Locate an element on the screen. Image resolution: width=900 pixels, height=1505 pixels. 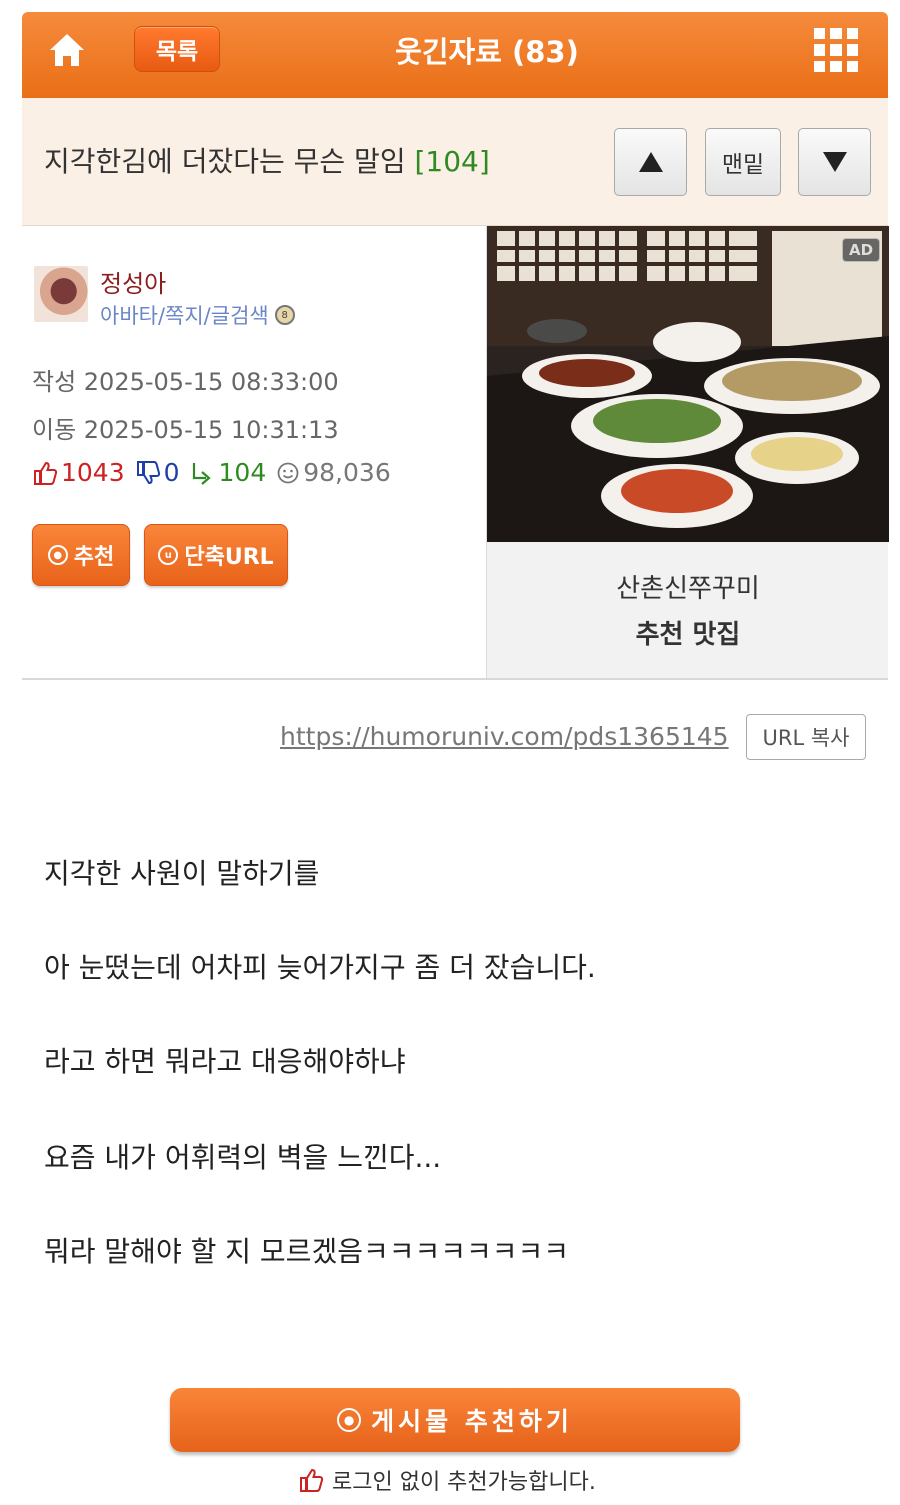
recommend-button: ● 추천 is located at coordinates (81, 555).